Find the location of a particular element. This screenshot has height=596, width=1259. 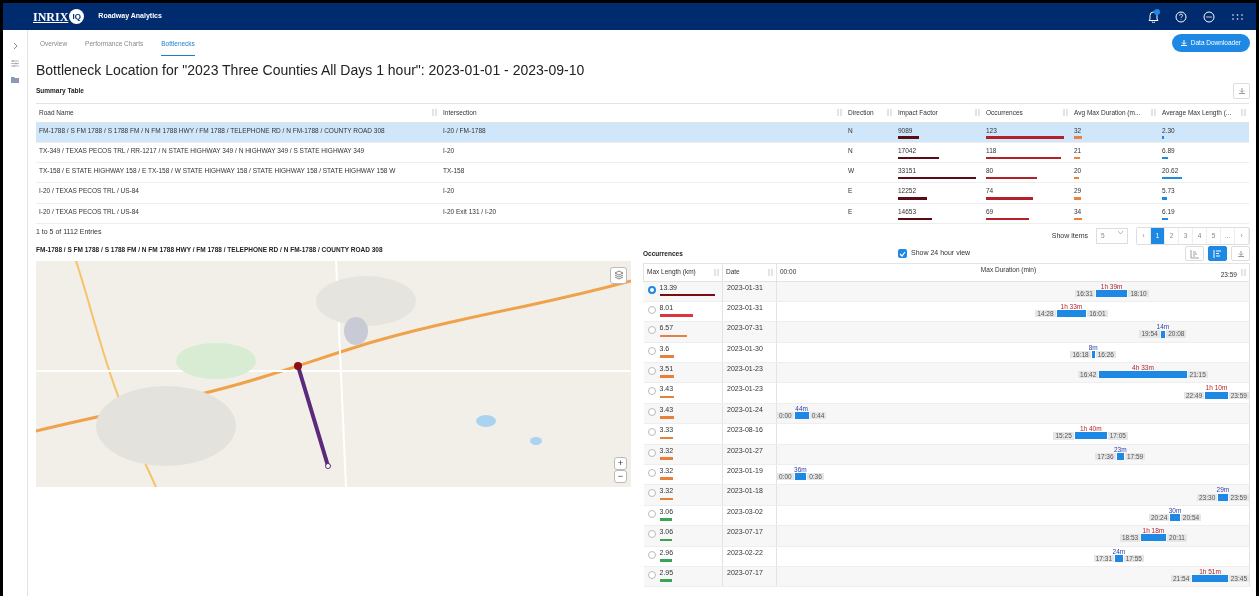

sliders-icon is located at coordinates (15, 63).